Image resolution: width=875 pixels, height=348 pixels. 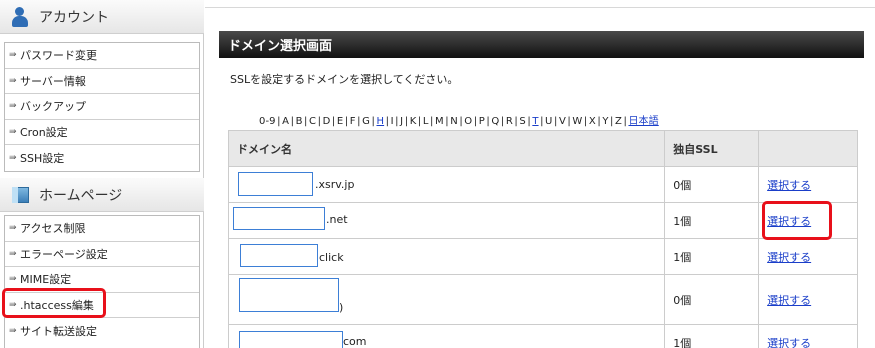 What do you see at coordinates (44, 132) in the screenshot?
I see `sidebar-item-label: Cron設定` at bounding box center [44, 132].